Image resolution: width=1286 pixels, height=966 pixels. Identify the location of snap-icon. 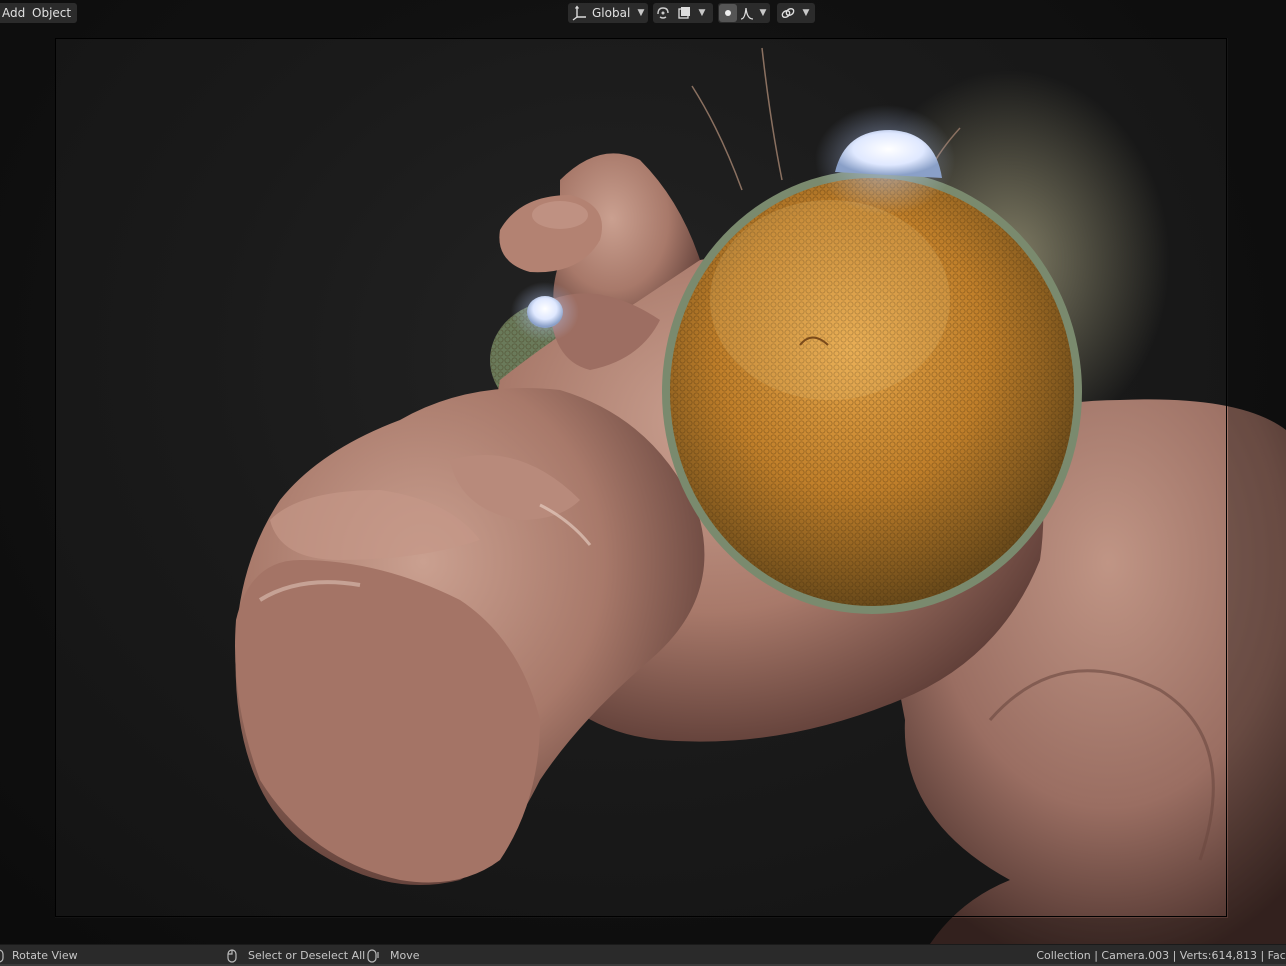
(684, 13).